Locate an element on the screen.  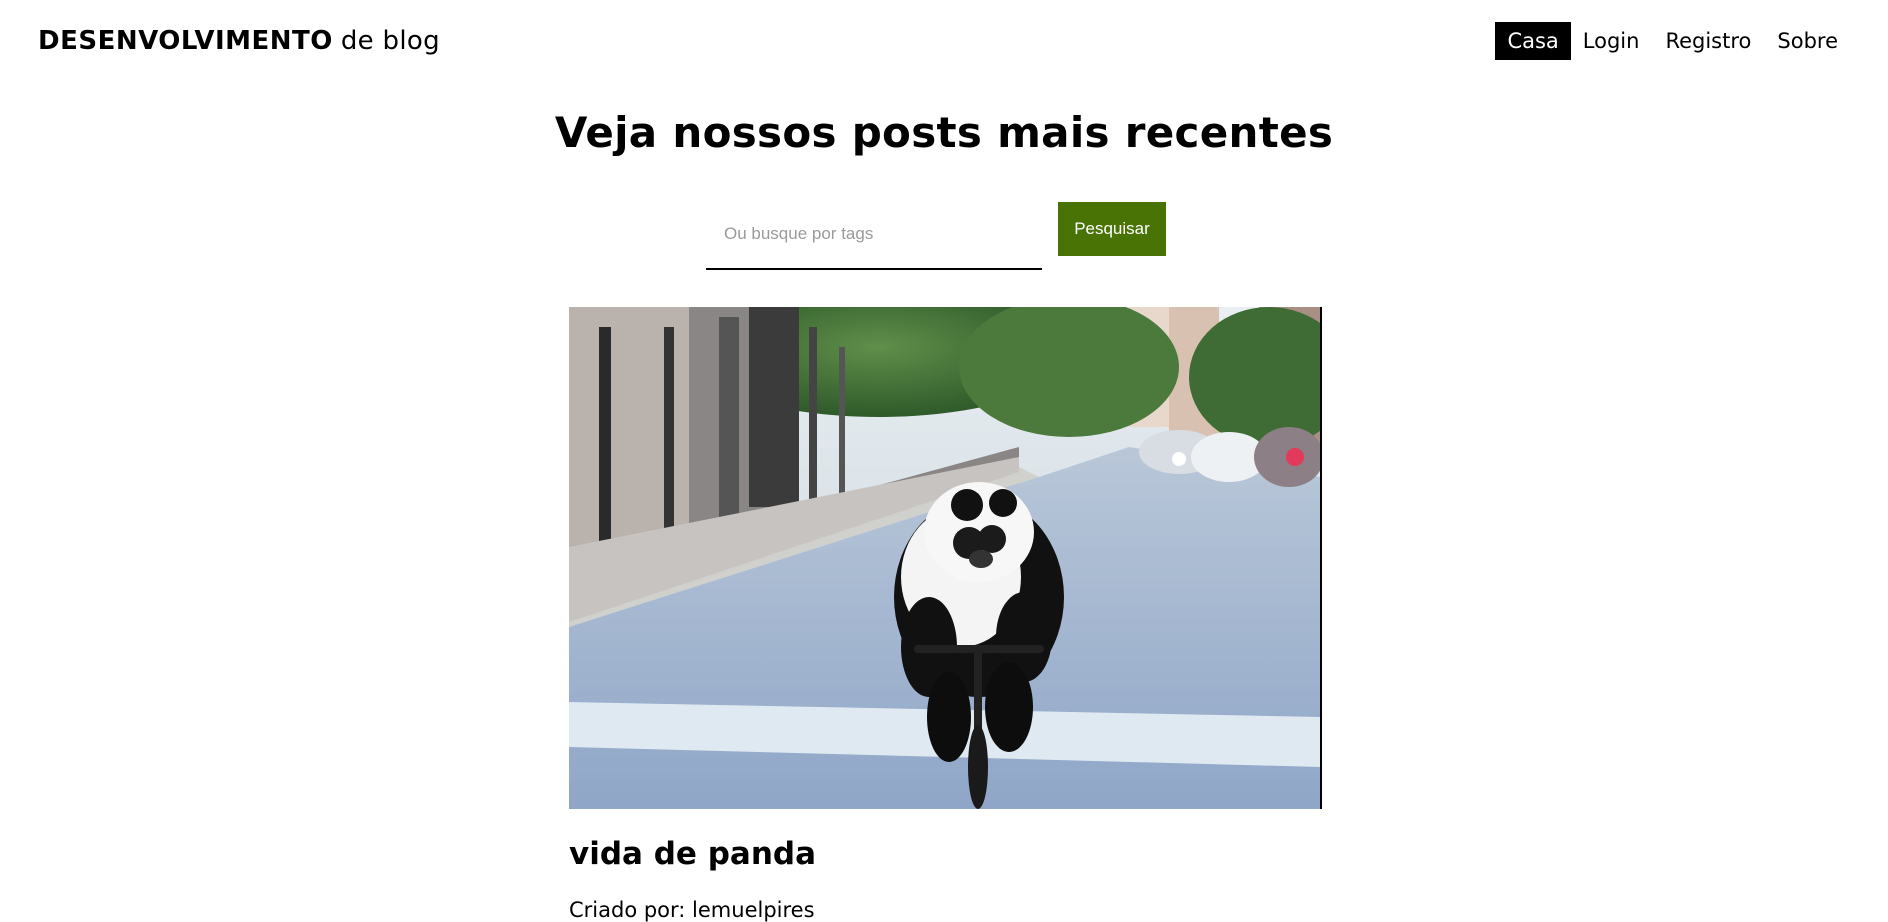
brand-bold: DESENVOLVIMENTO is located at coordinates (185, 41).